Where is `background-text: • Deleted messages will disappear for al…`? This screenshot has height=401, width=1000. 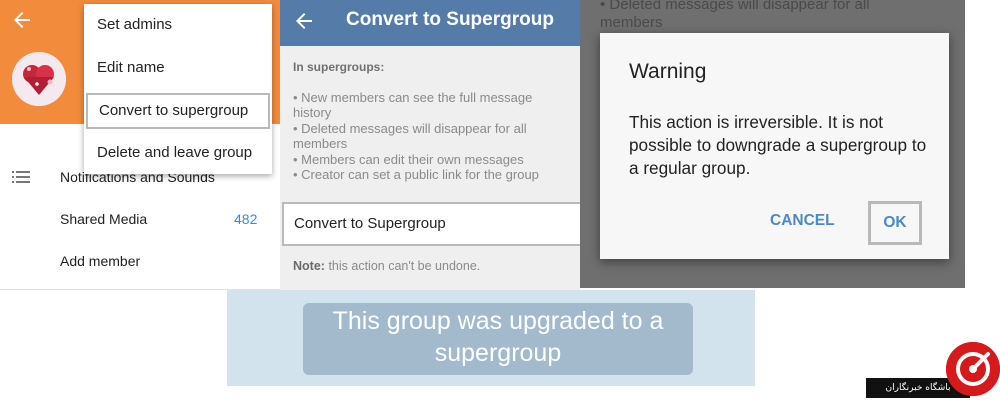
background-text: • Deleted messages will disappear for al… is located at coordinates (735, 15).